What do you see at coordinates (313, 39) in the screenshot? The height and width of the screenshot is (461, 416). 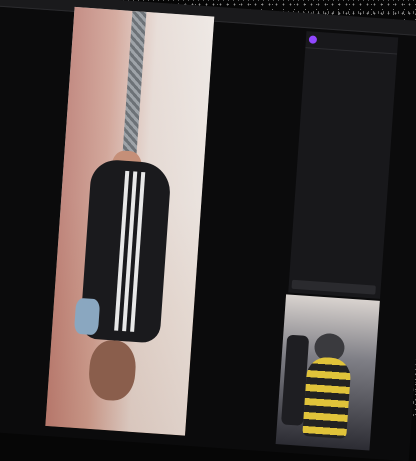 I see `channel-avatar-icon` at bounding box center [313, 39].